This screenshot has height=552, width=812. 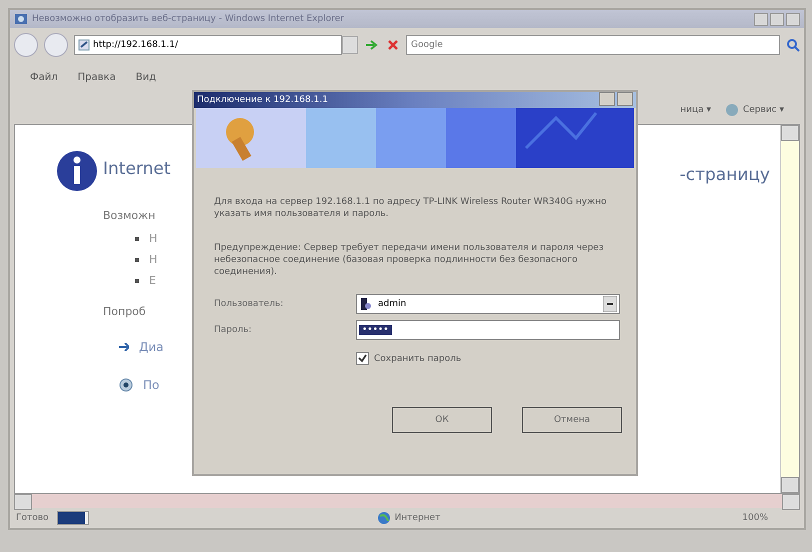 I want to click on scroll-left-button, so click(x=23, y=502).